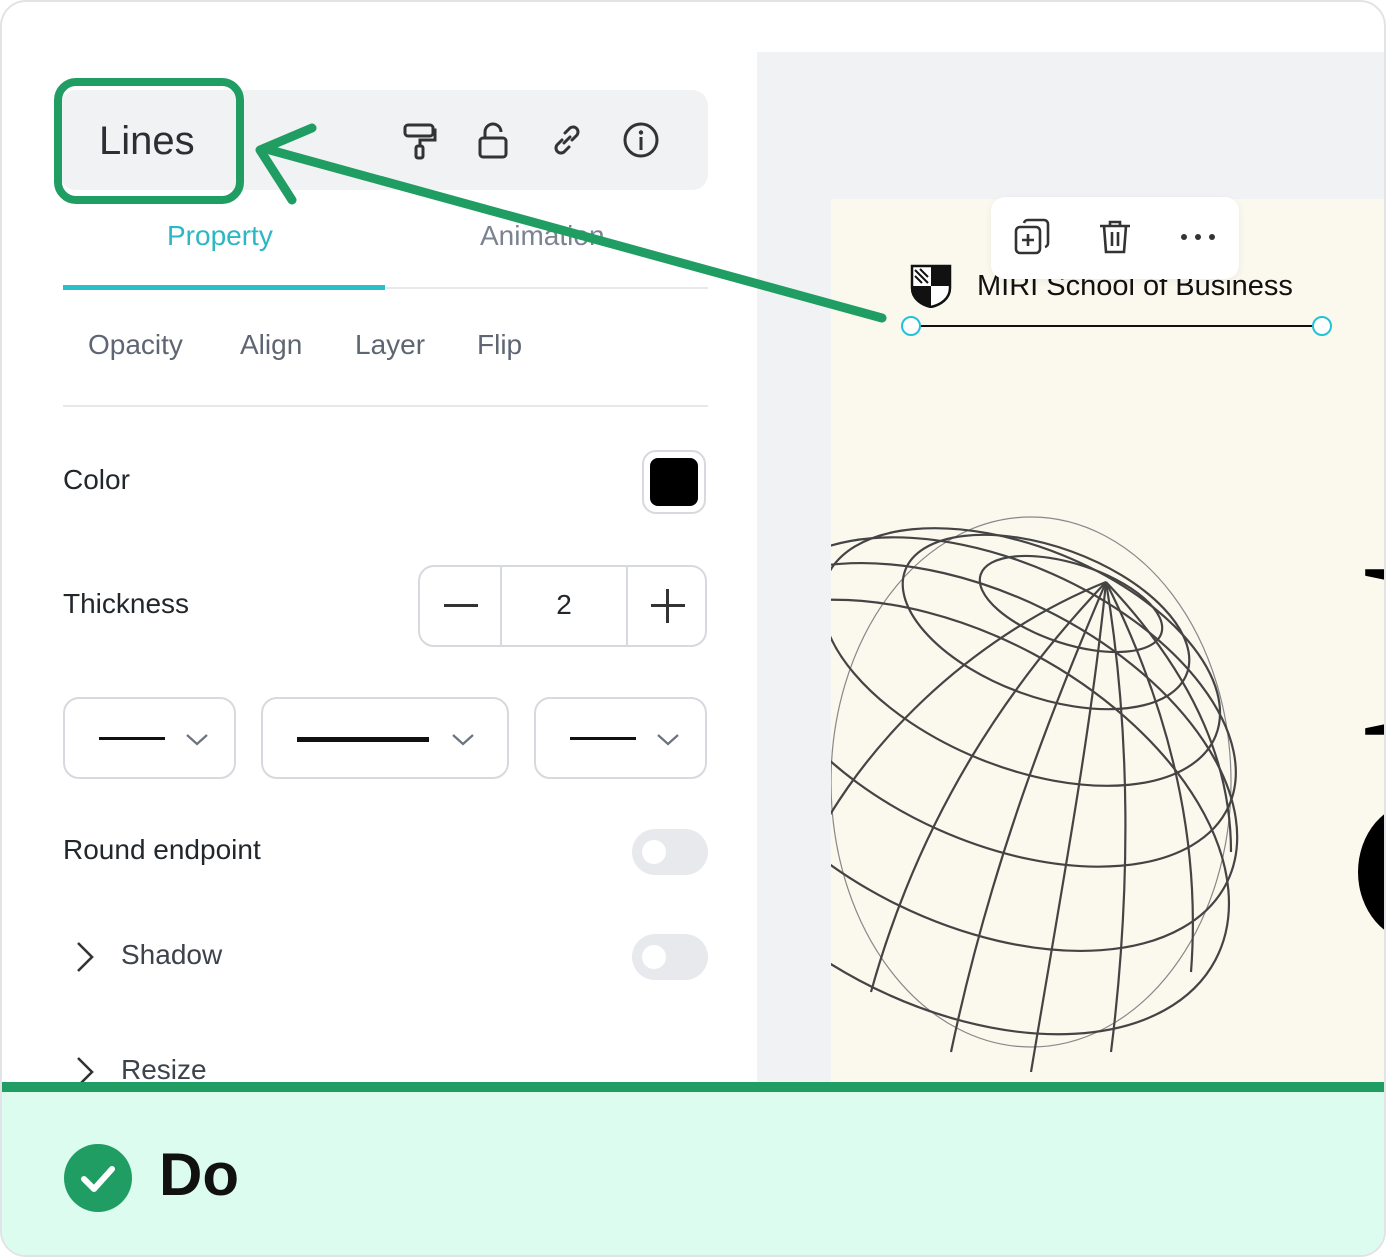 The image size is (1386, 1257). Describe the element at coordinates (641, 140) in the screenshot. I see `info-icon` at that location.